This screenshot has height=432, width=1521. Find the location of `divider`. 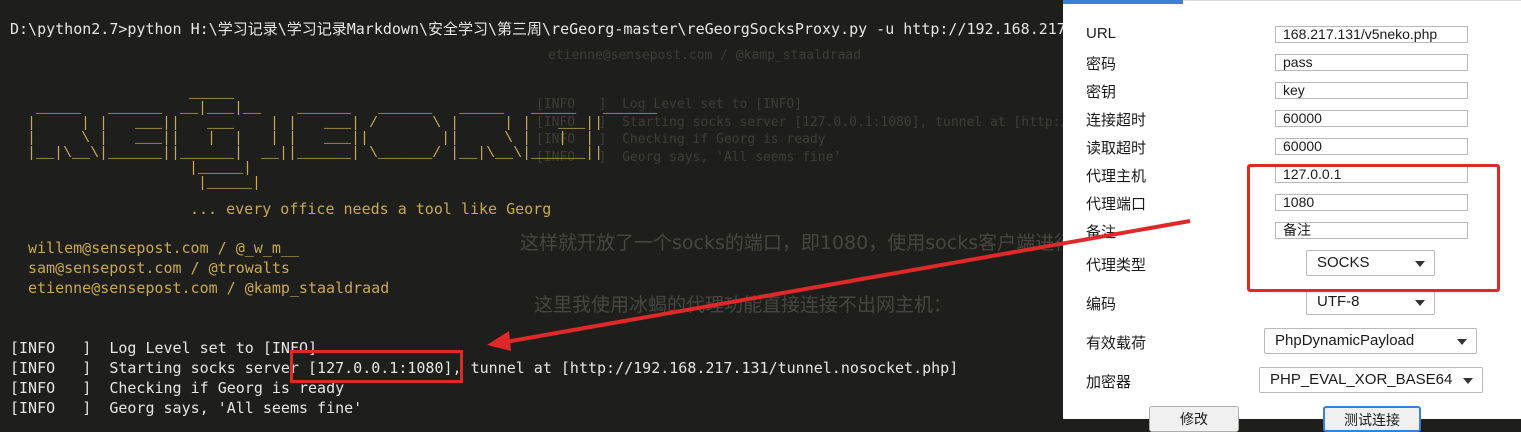

divider is located at coordinates (1352, 0).